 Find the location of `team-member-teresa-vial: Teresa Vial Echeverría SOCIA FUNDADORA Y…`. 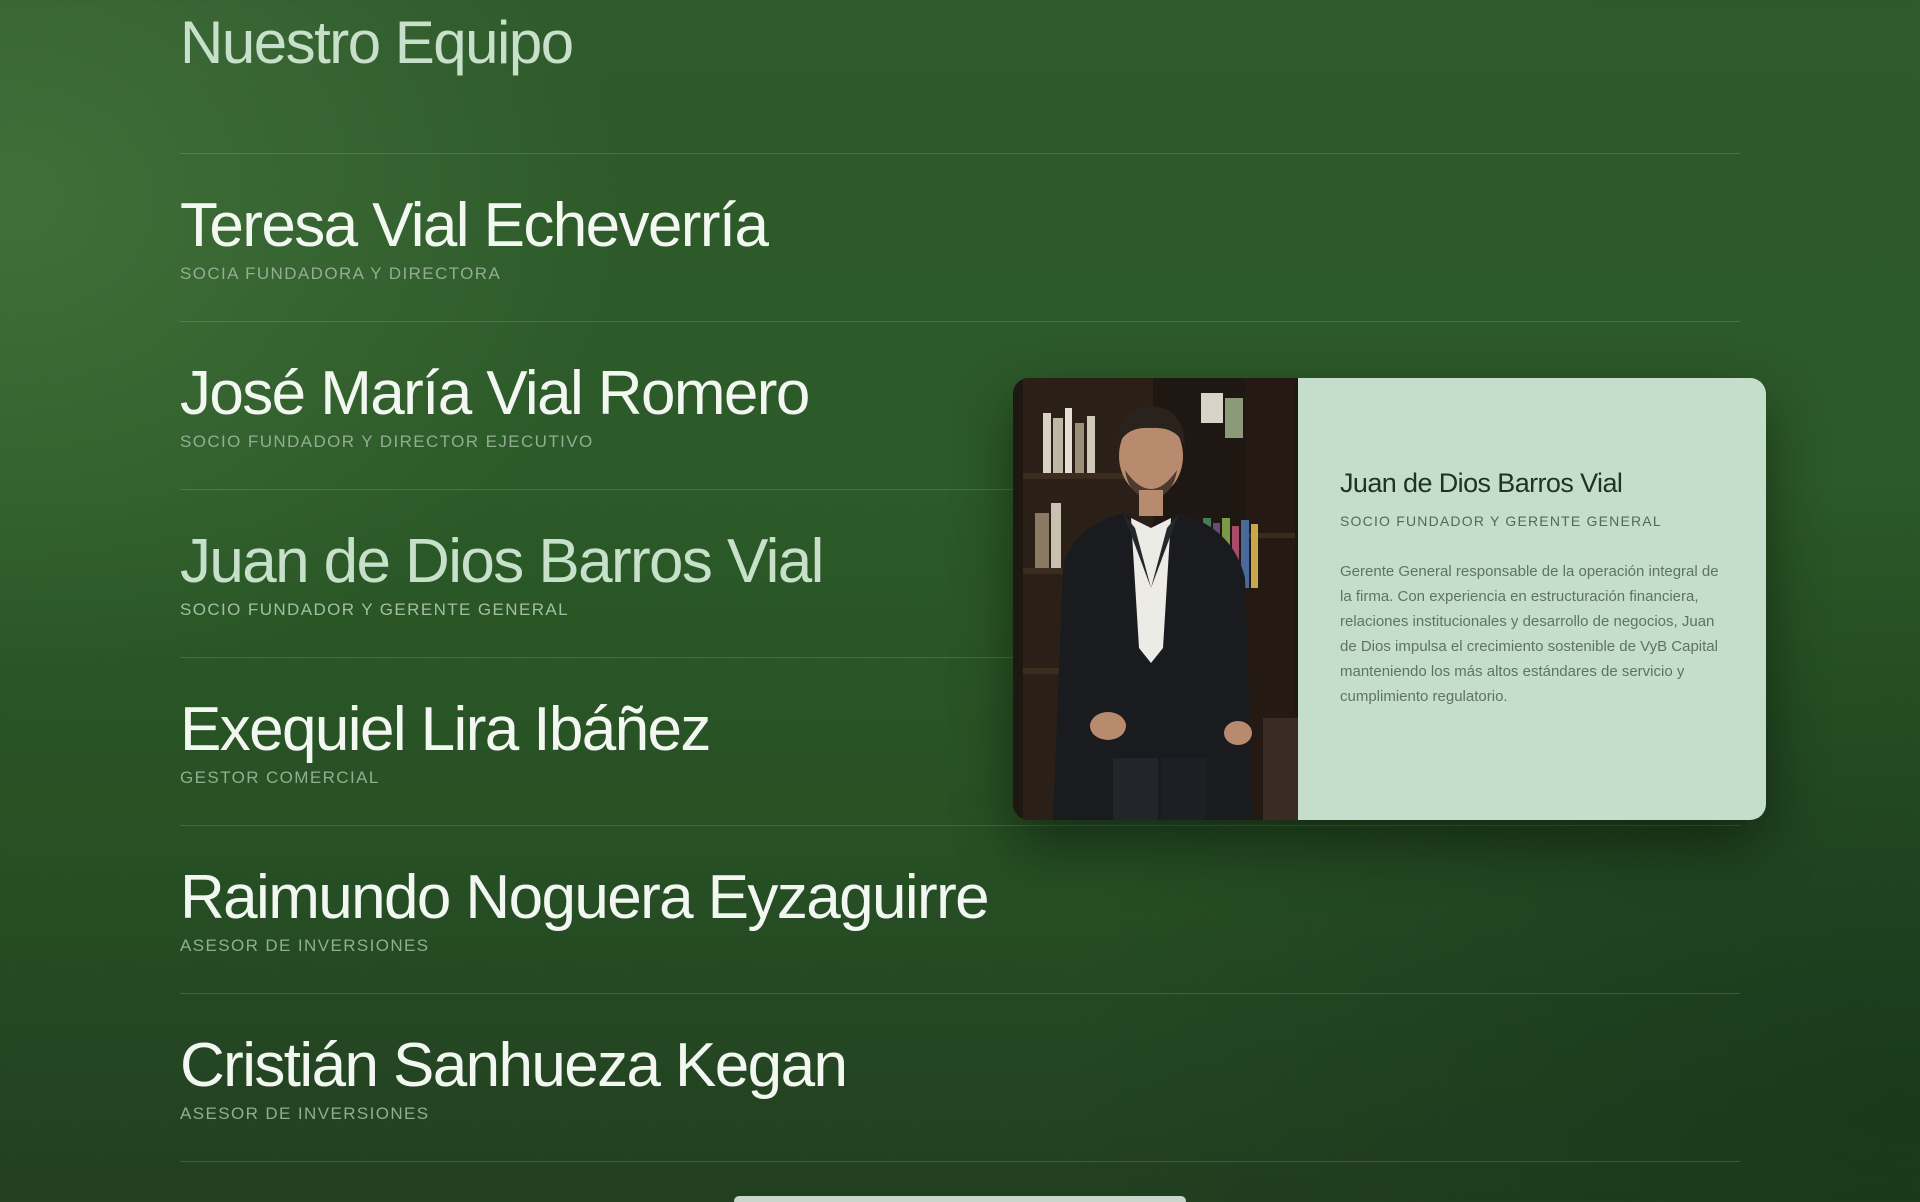

team-member-teresa-vial: Teresa Vial Echeverría SOCIA FUNDADORA Y… is located at coordinates (960, 238).